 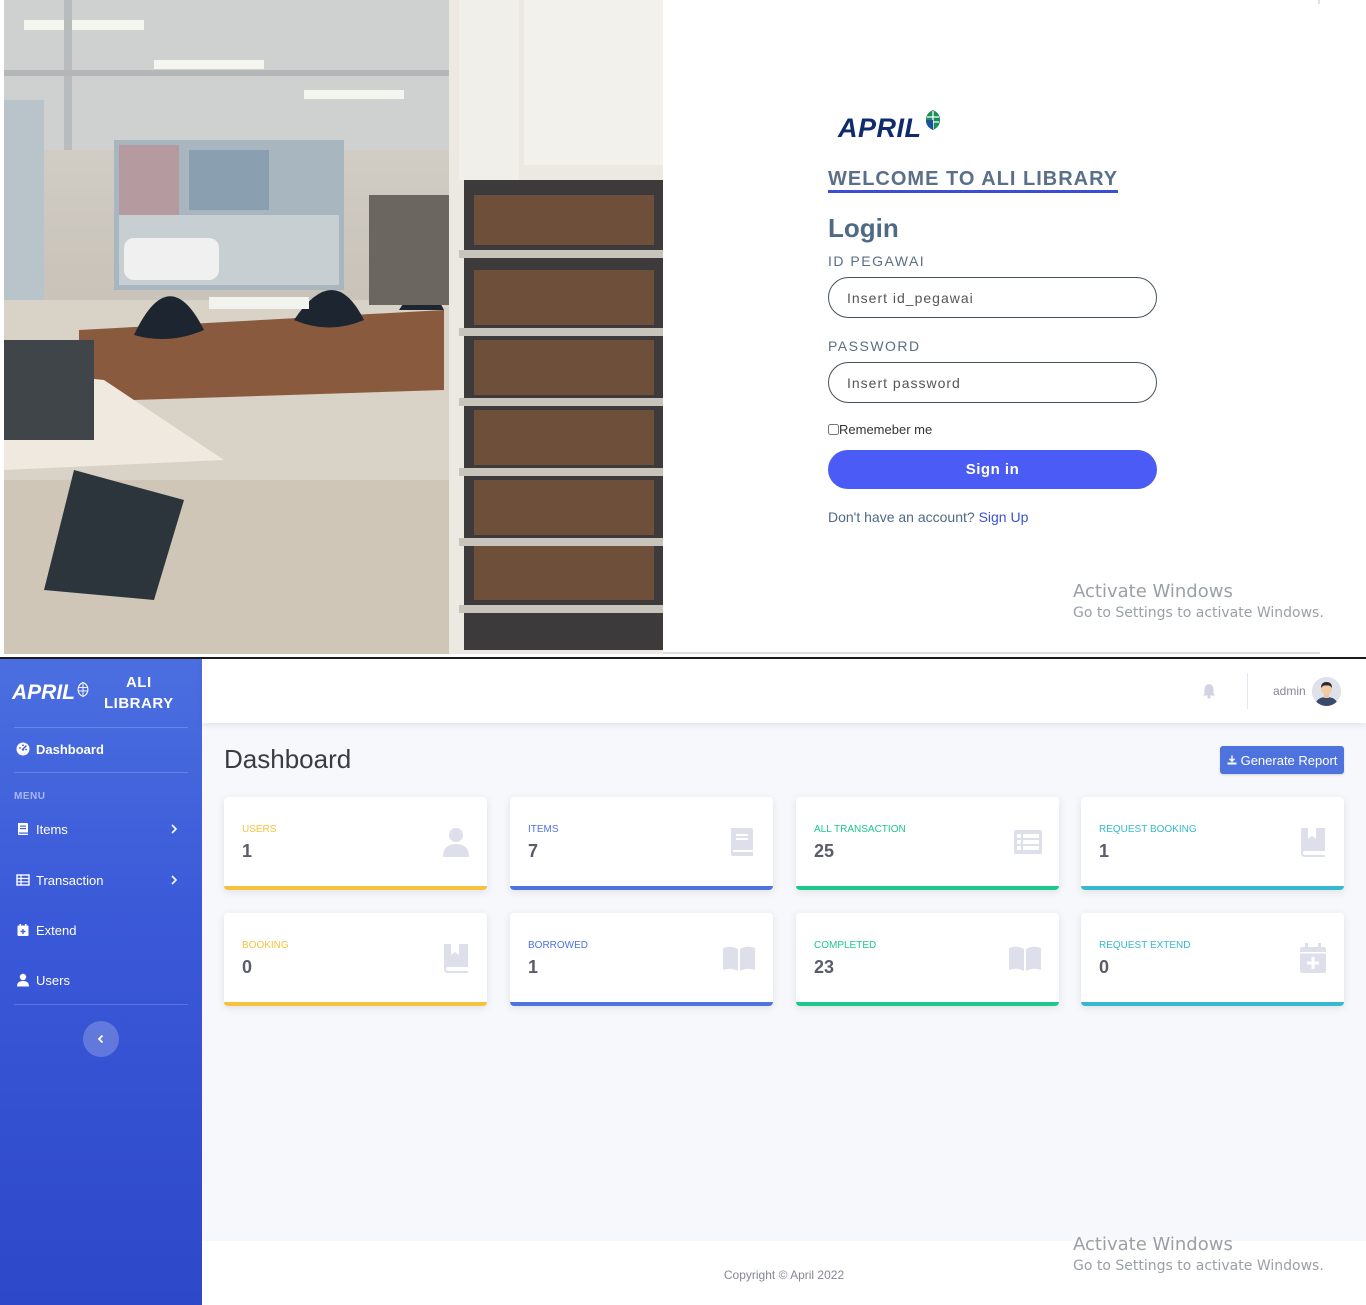 I want to click on card-label: BORROWED, so click(x=558, y=945).